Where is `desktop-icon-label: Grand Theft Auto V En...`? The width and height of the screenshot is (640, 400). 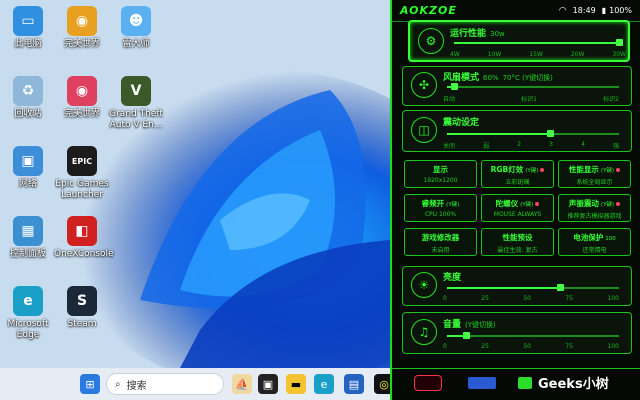 desktop-icon-label: Grand Theft Auto V En... is located at coordinates (136, 119).